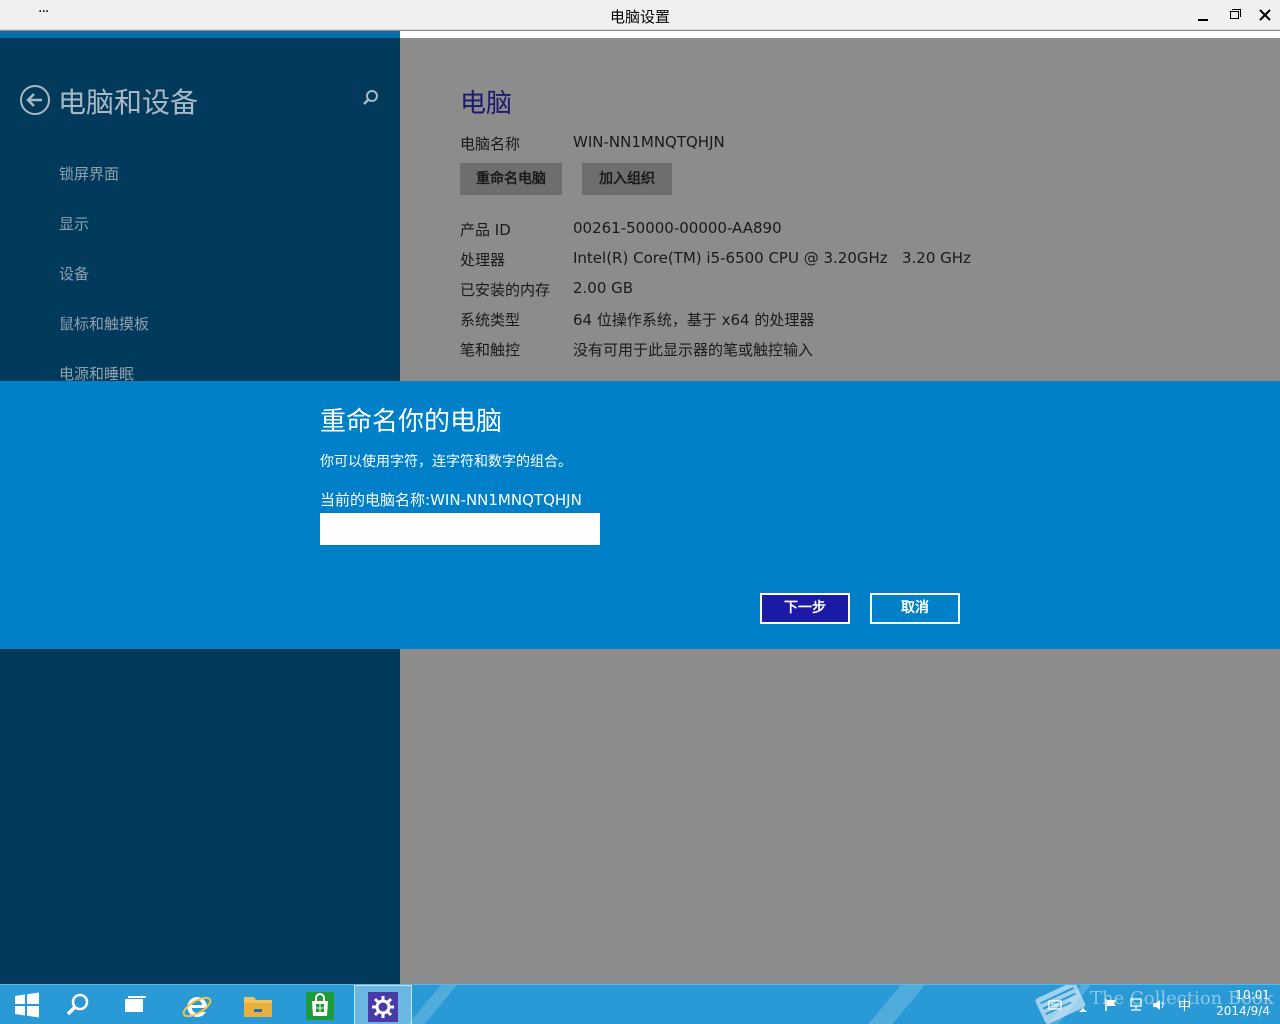 The image size is (1280, 1024). I want to click on store-icon, so click(320, 1006).